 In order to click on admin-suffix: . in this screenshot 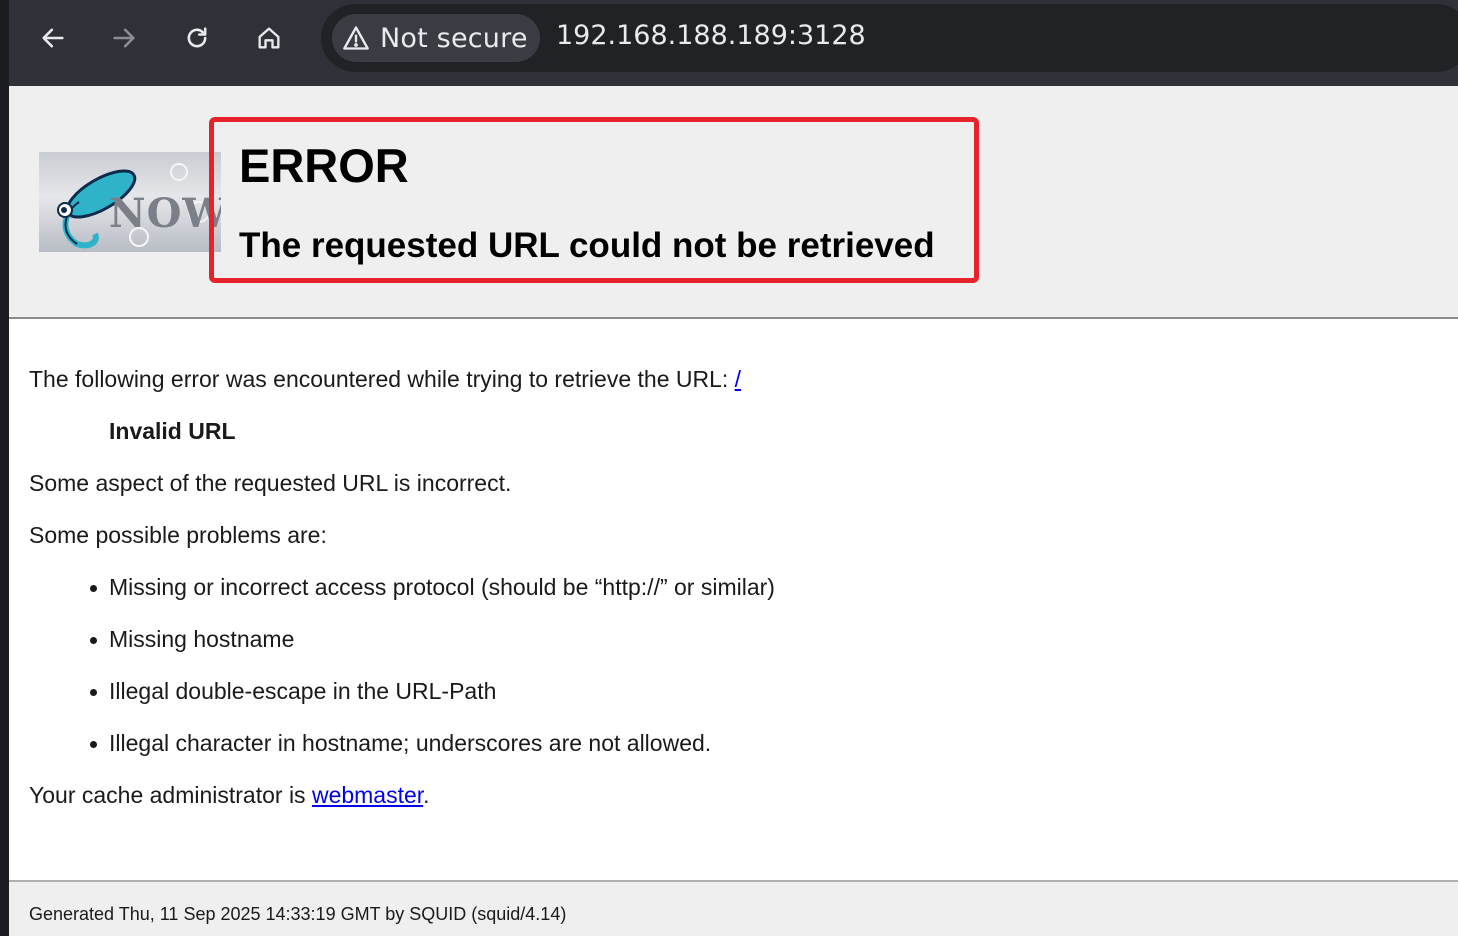, I will do `click(426, 795)`.